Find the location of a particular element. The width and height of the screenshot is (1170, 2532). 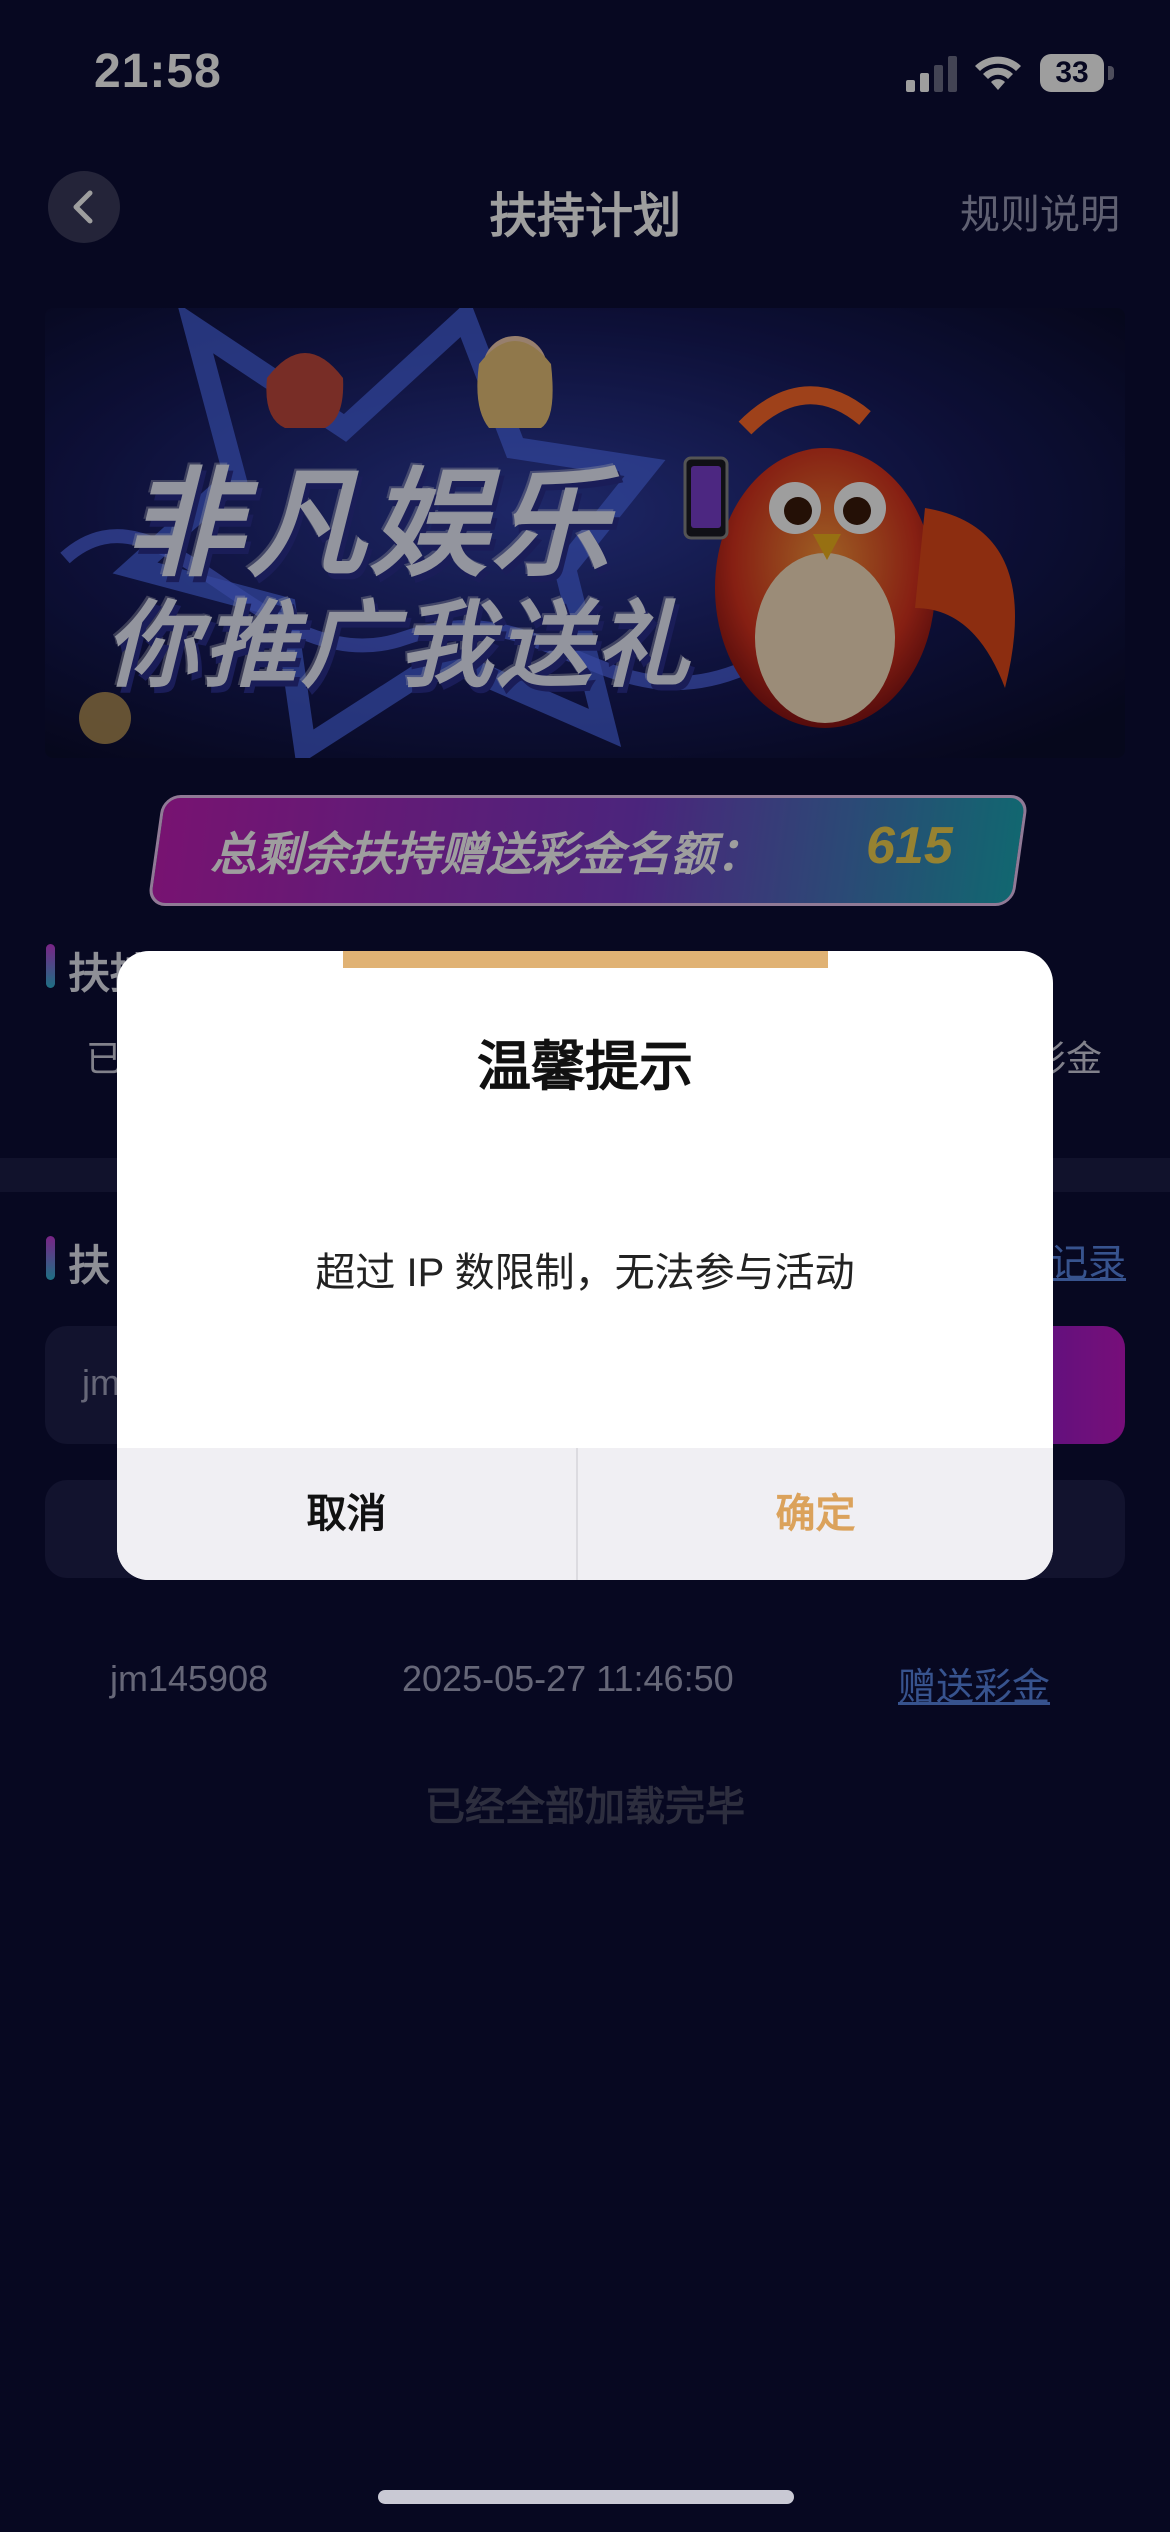

dialog-message: 超过 IP 数限制，无法参与活动 is located at coordinates (585, 1273).